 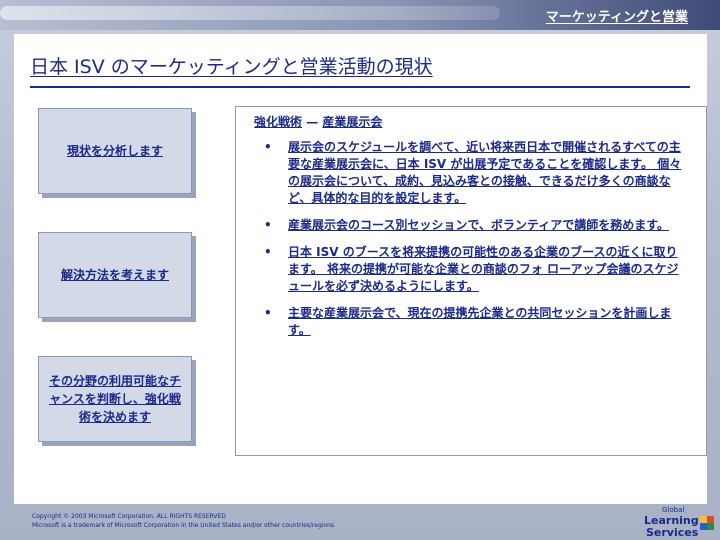 I want to click on global-learning-services-logo: Global Learning Services, so click(x=674, y=523).